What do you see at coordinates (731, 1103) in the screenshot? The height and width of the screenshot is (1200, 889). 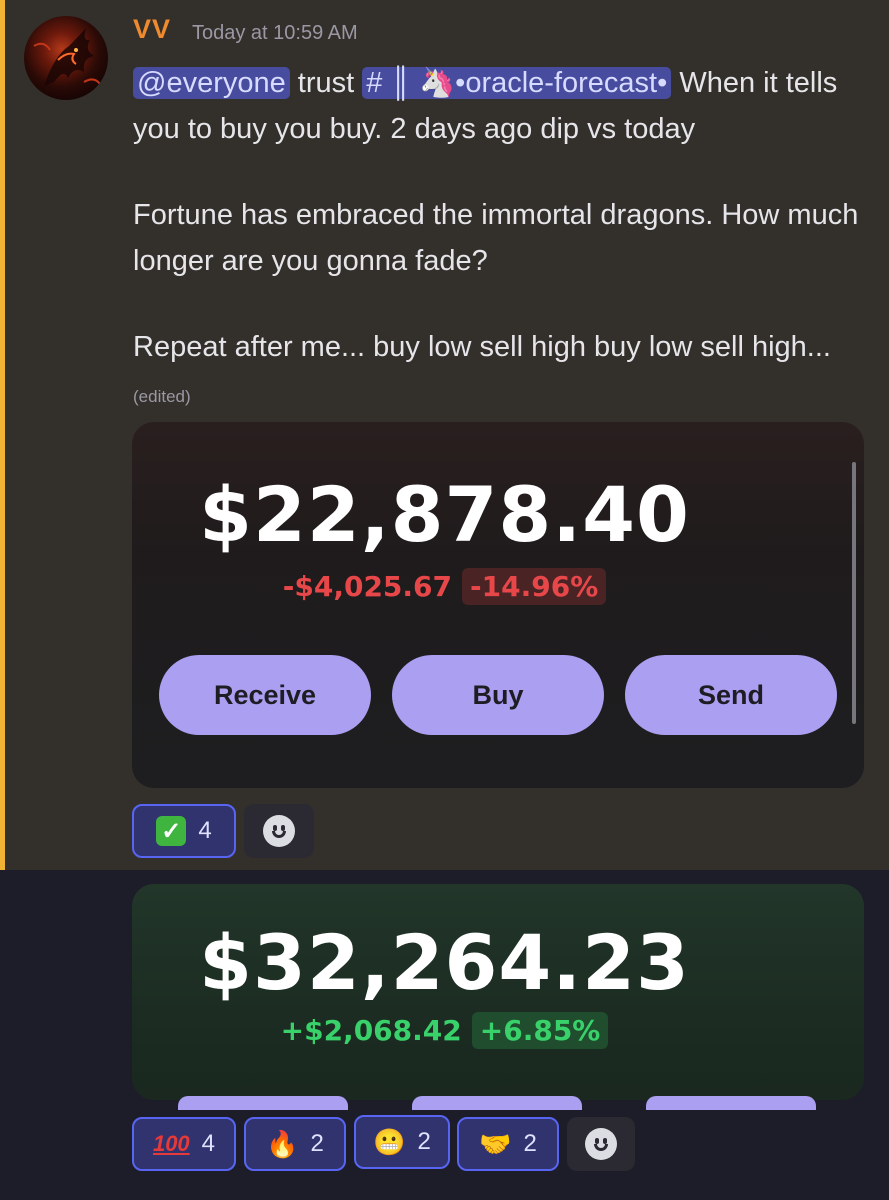 I see `cropped-button-right` at bounding box center [731, 1103].